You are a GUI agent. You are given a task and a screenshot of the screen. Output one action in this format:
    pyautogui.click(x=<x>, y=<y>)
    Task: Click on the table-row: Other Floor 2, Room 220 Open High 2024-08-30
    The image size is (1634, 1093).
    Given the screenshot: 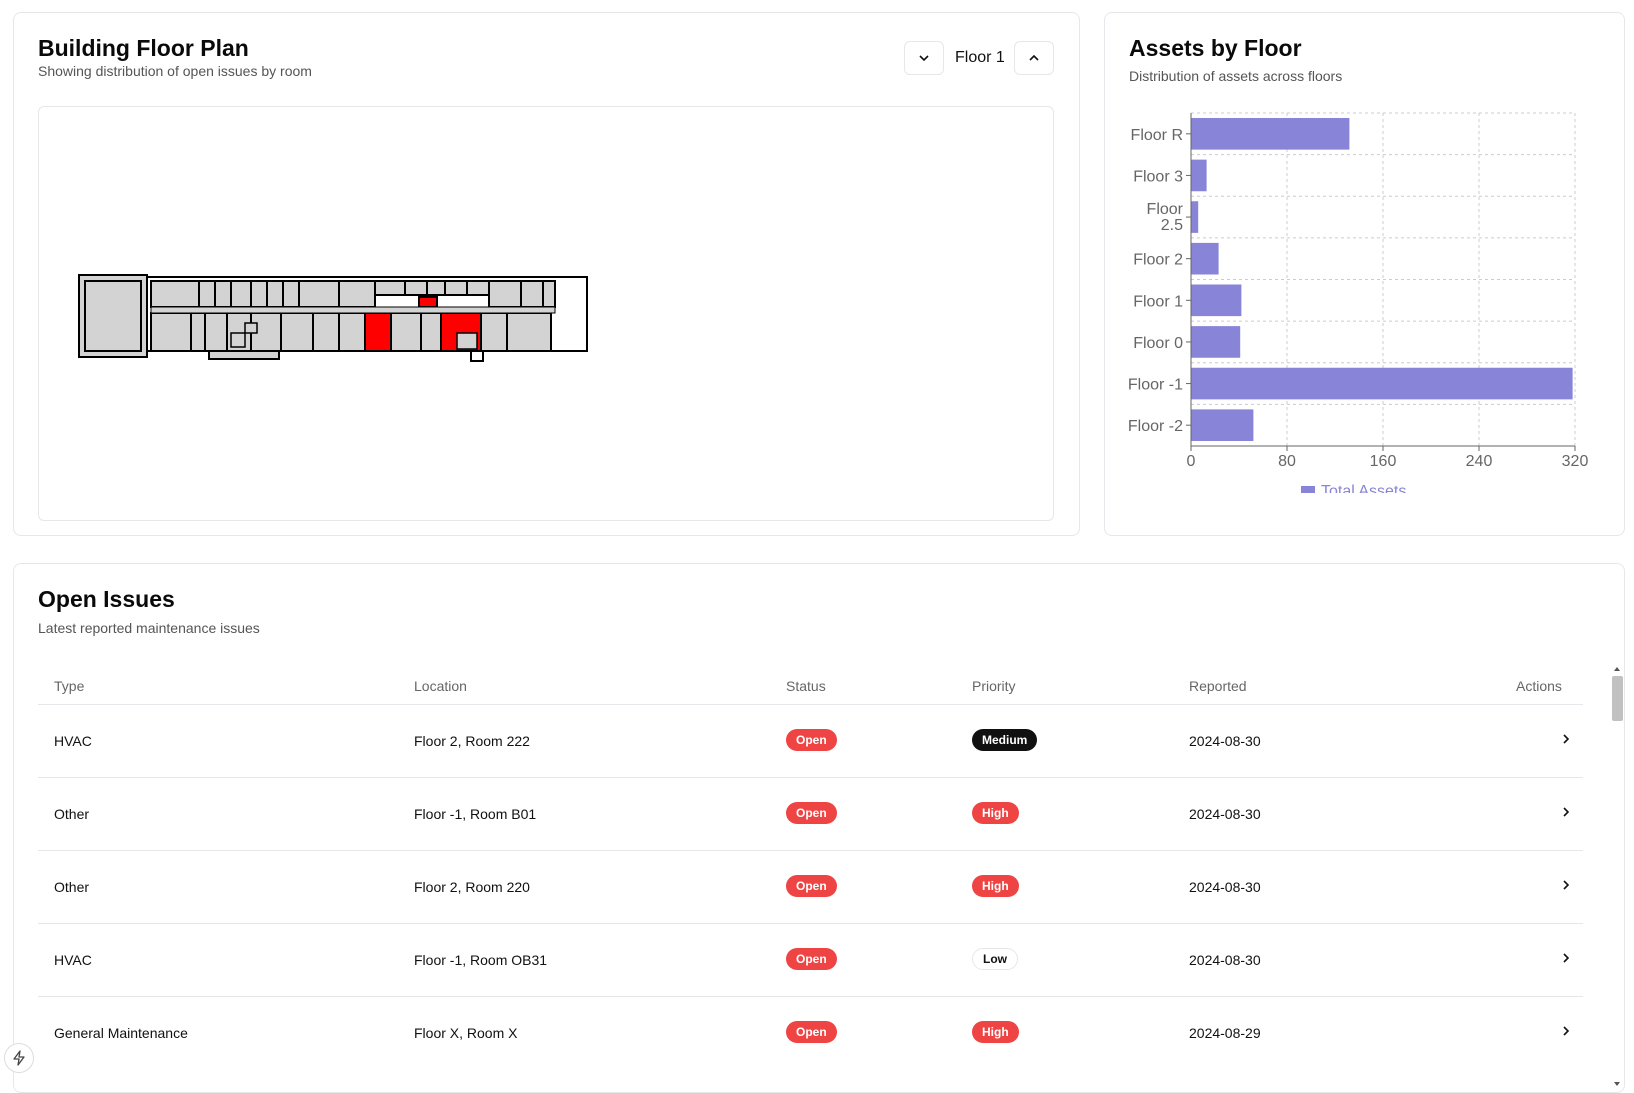 What is the action you would take?
    pyautogui.click(x=810, y=887)
    